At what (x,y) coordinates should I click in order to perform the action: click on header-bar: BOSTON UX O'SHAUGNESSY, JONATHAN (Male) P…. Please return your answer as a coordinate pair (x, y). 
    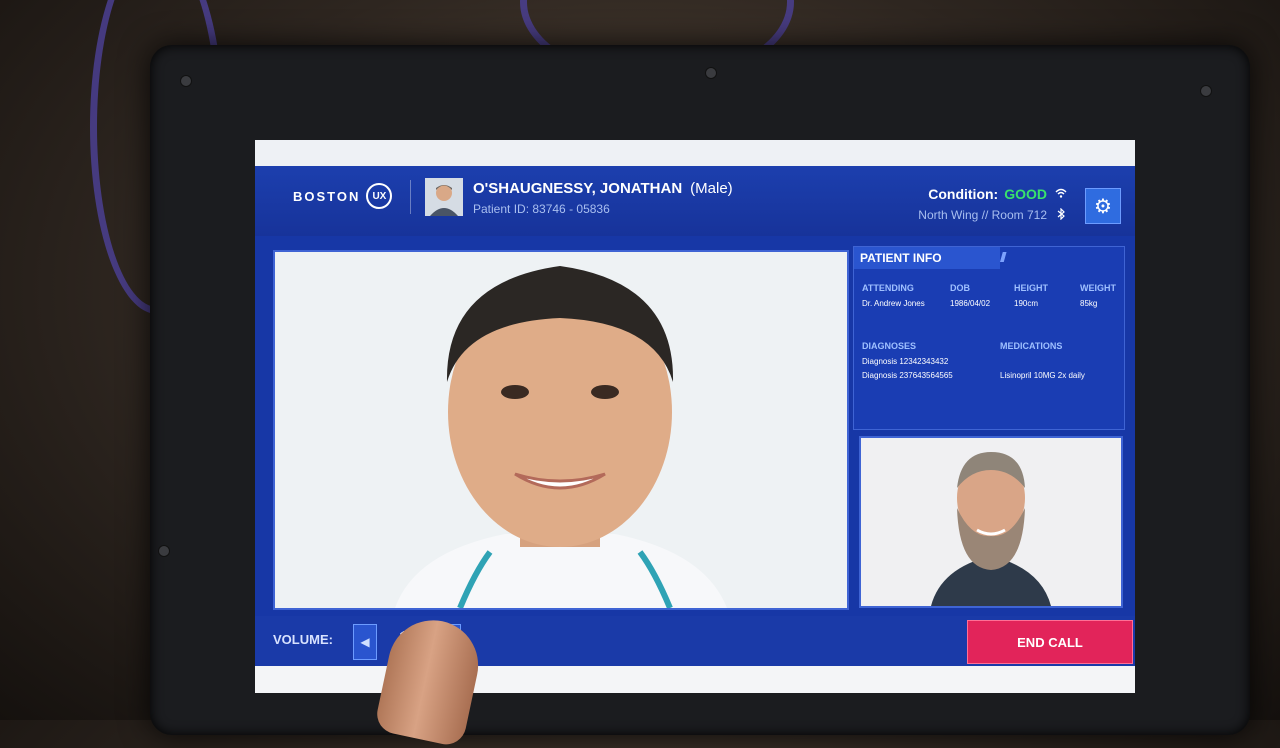
    Looking at the image, I should click on (695, 201).